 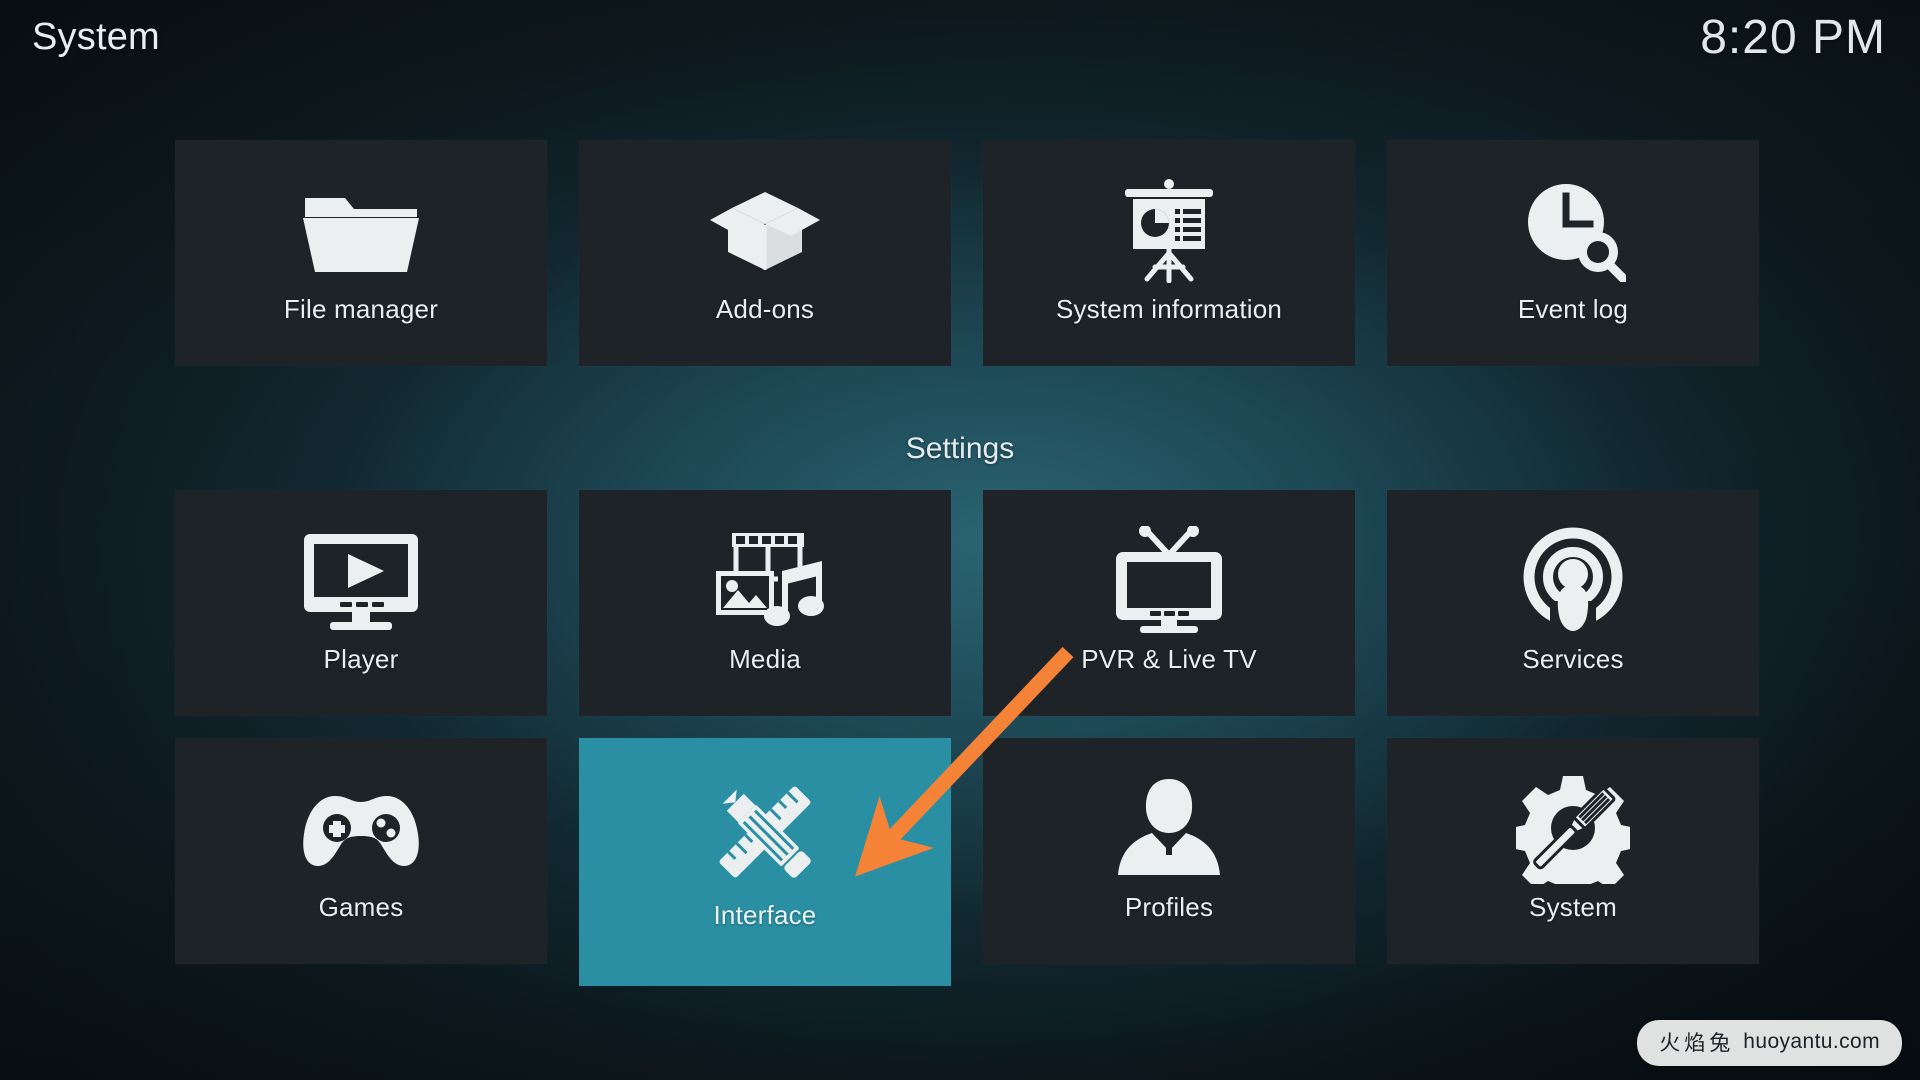 What do you see at coordinates (1169, 828) in the screenshot?
I see `person-bust-icon` at bounding box center [1169, 828].